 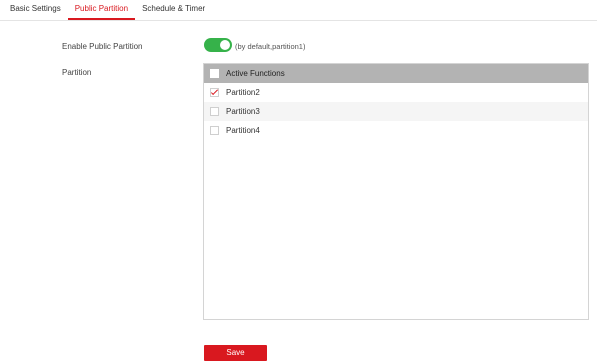 I want to click on list-item-label: Partition2, so click(x=243, y=92).